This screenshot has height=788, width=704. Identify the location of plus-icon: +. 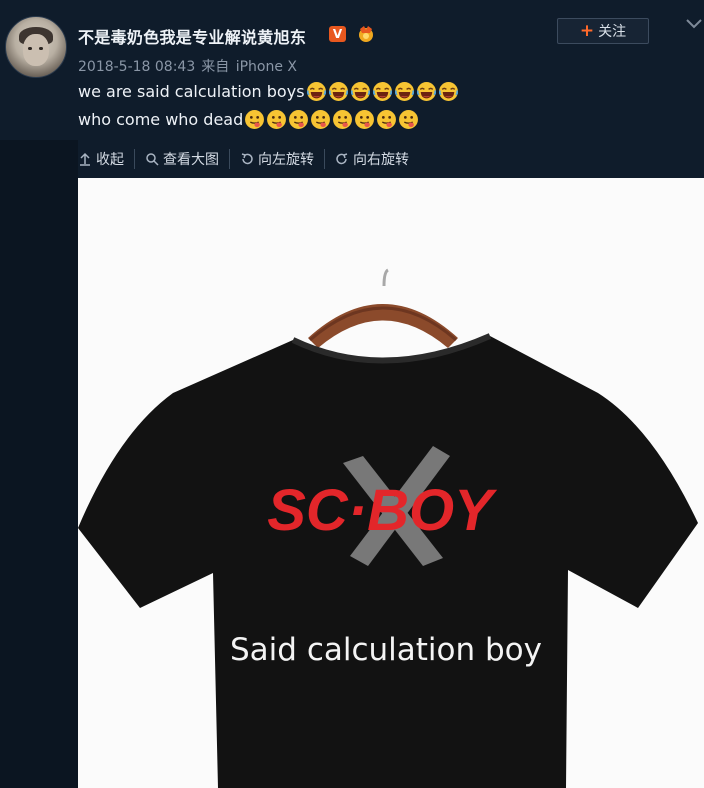
(587, 30).